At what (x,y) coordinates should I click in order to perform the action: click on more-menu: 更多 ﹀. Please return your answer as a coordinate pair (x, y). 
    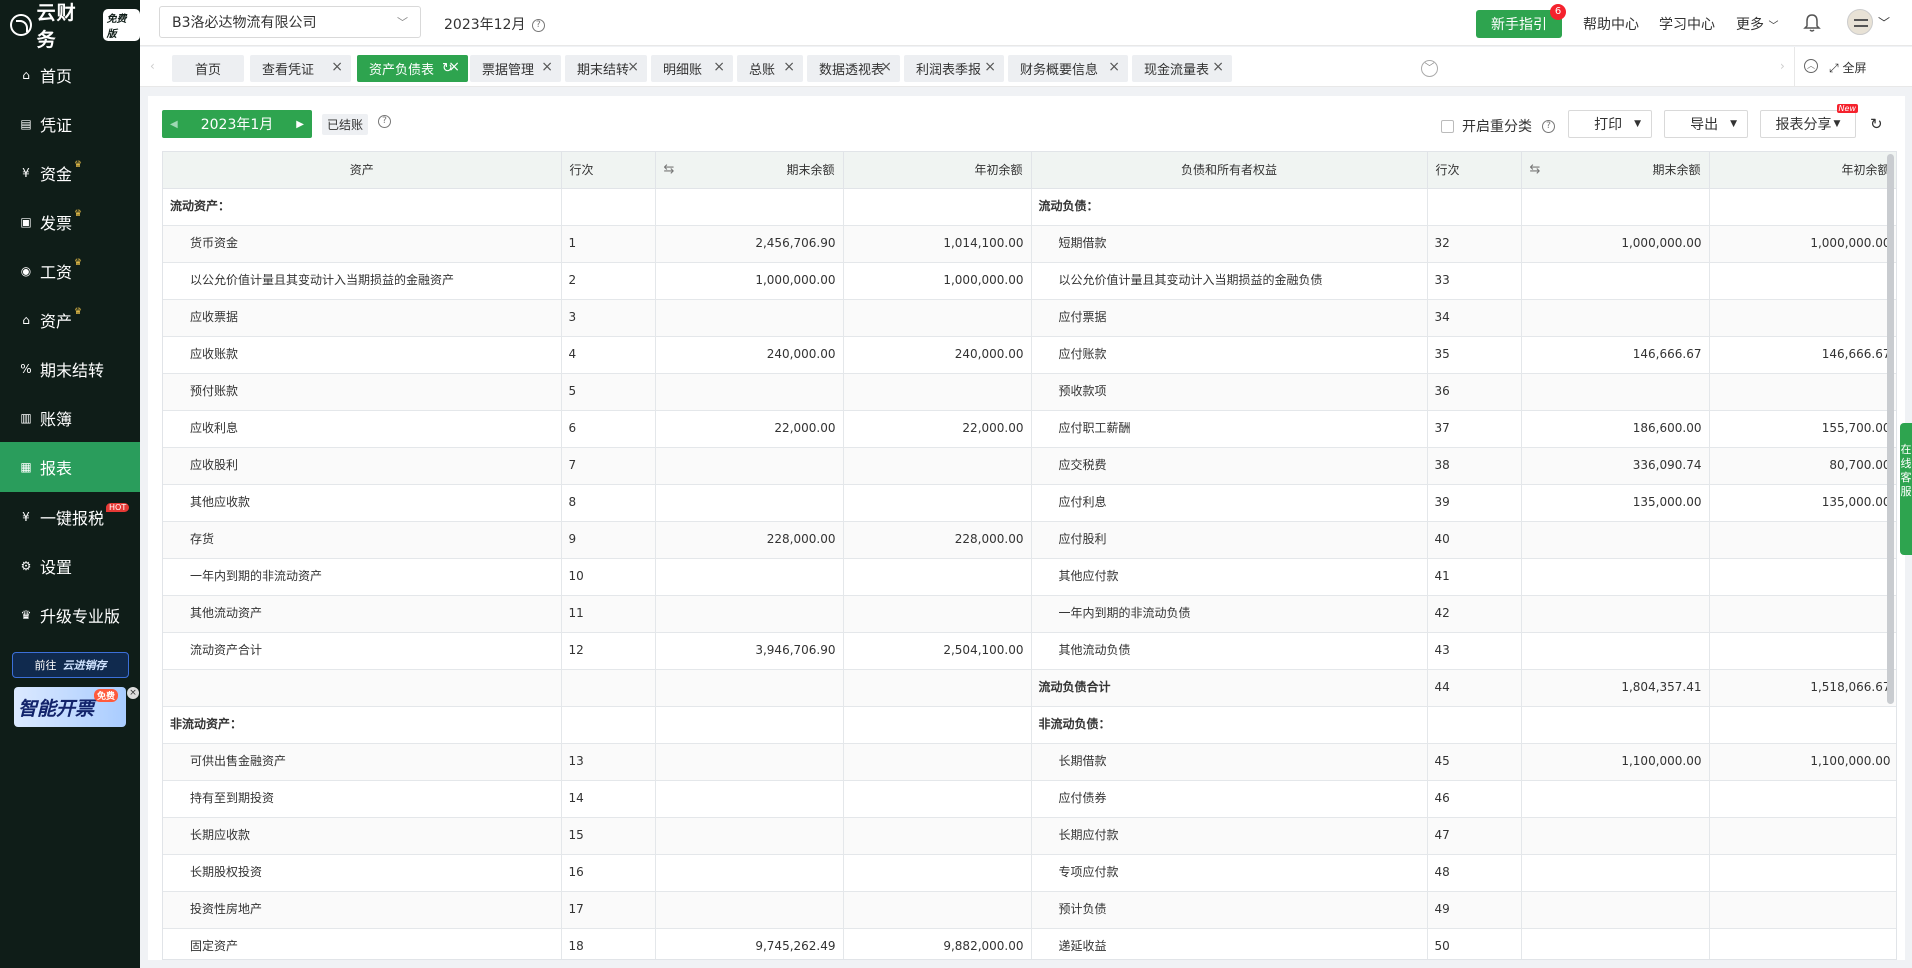
    Looking at the image, I should click on (1757, 24).